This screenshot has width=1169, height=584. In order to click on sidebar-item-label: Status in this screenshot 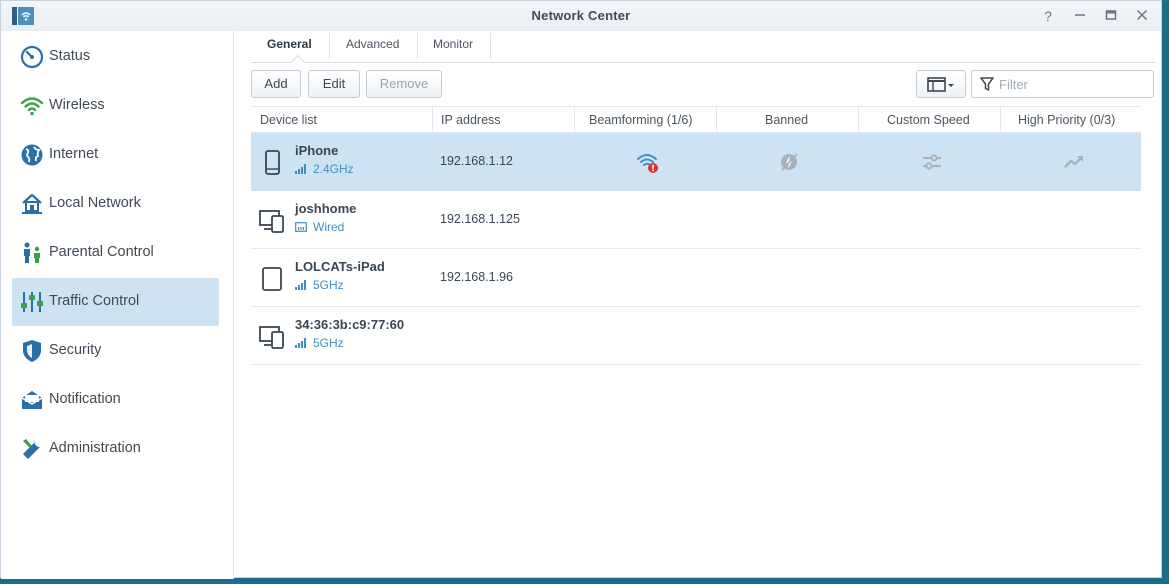, I will do `click(70, 56)`.